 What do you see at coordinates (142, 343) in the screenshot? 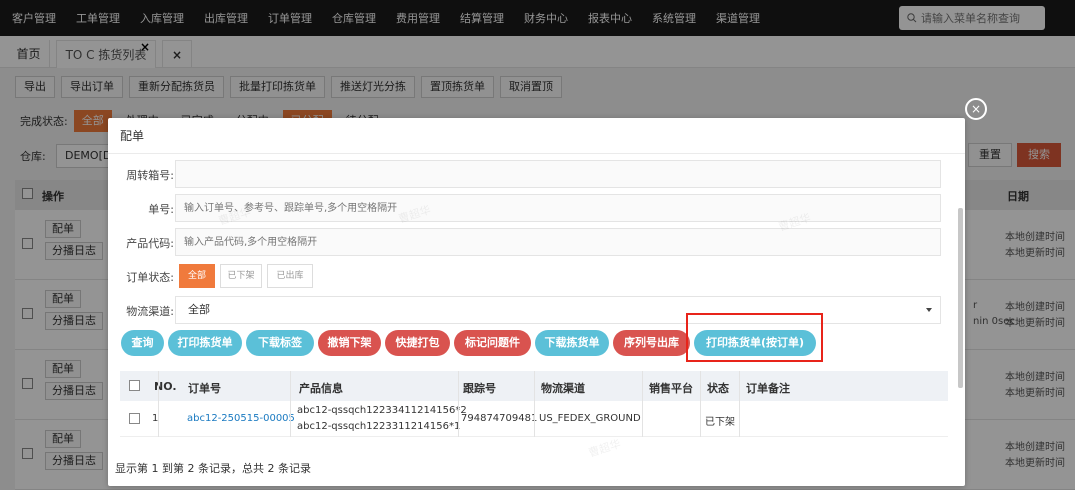
I see `query-button: 查询` at bounding box center [142, 343].